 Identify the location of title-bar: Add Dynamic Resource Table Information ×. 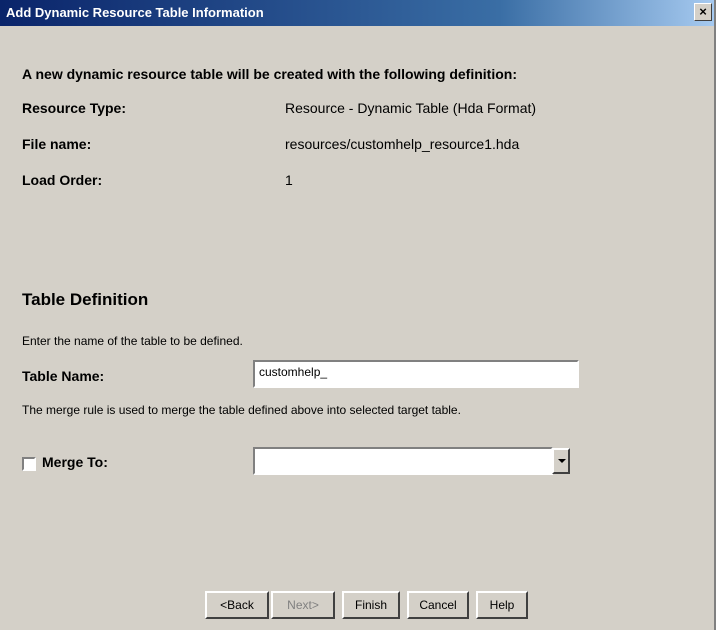
(357, 13).